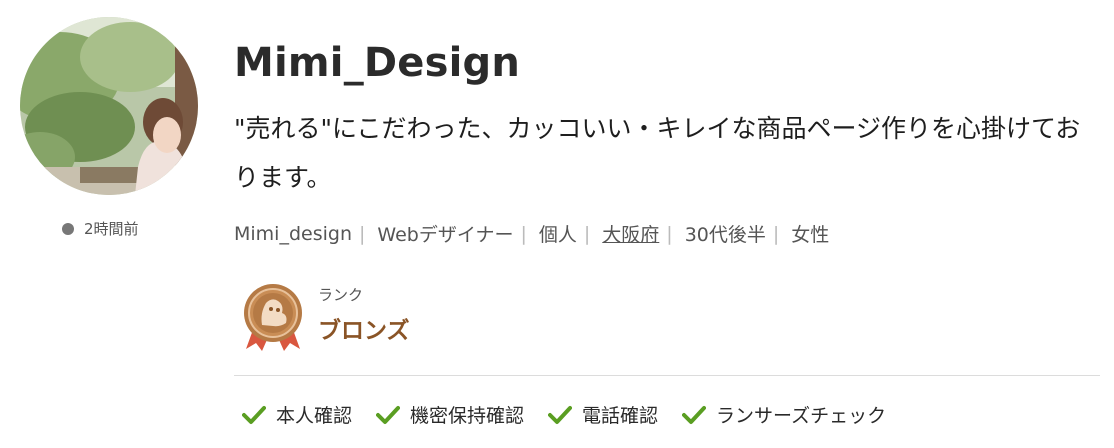  What do you see at coordinates (620, 416) in the screenshot?
I see `verification-label: 電話確認` at bounding box center [620, 416].